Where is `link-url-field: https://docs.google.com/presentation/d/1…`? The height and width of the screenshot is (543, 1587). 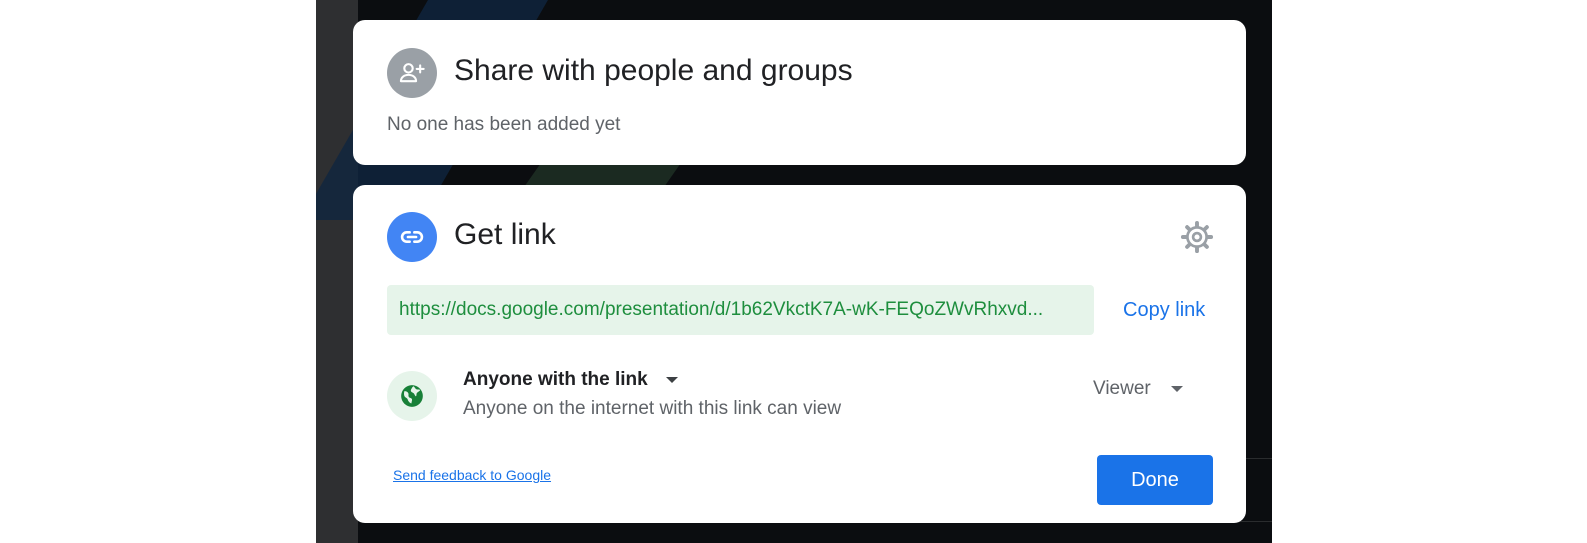 link-url-field: https://docs.google.com/presentation/d/1… is located at coordinates (740, 310).